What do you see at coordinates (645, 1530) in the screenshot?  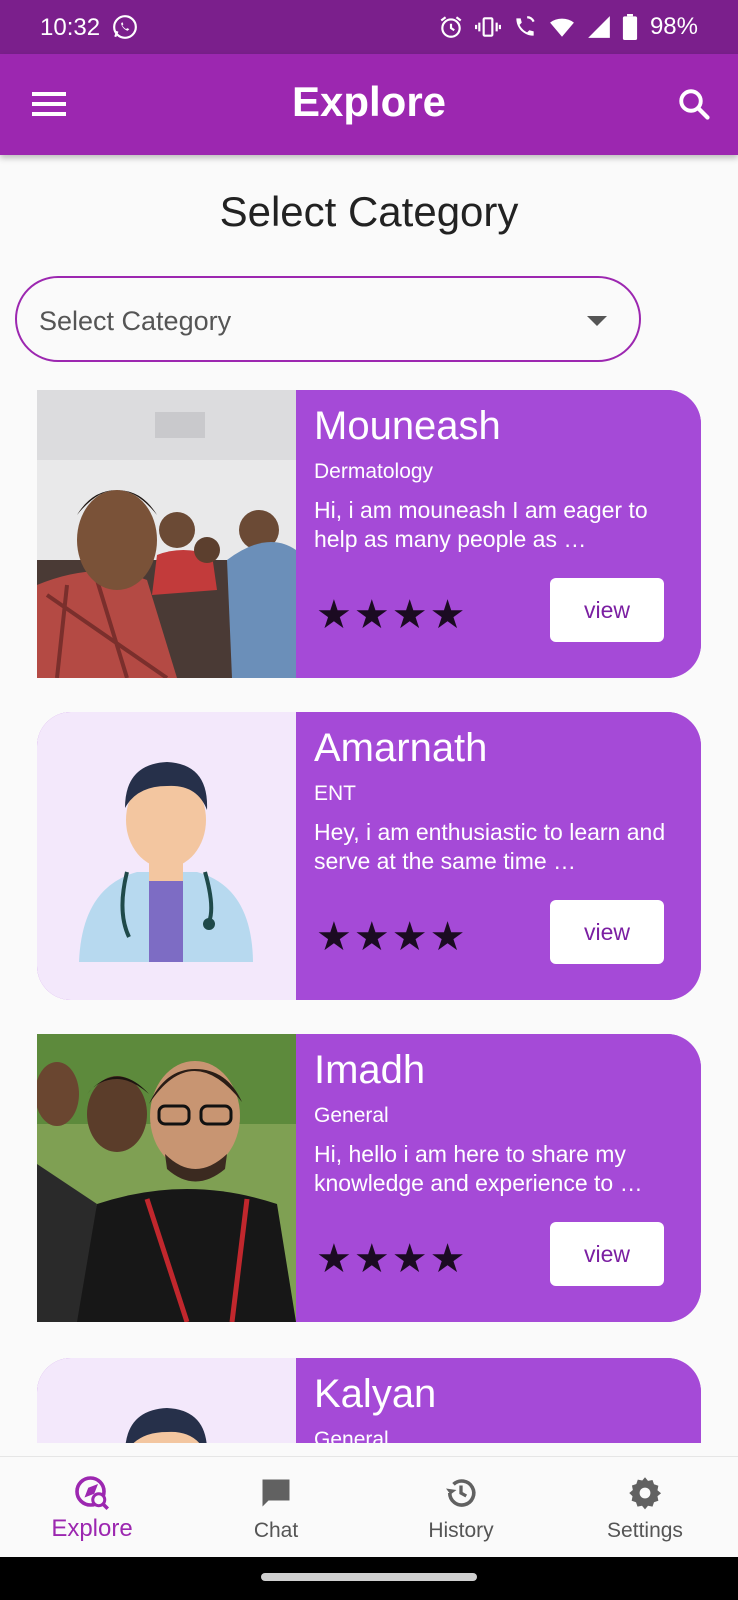 I see `nav-label: Settings` at bounding box center [645, 1530].